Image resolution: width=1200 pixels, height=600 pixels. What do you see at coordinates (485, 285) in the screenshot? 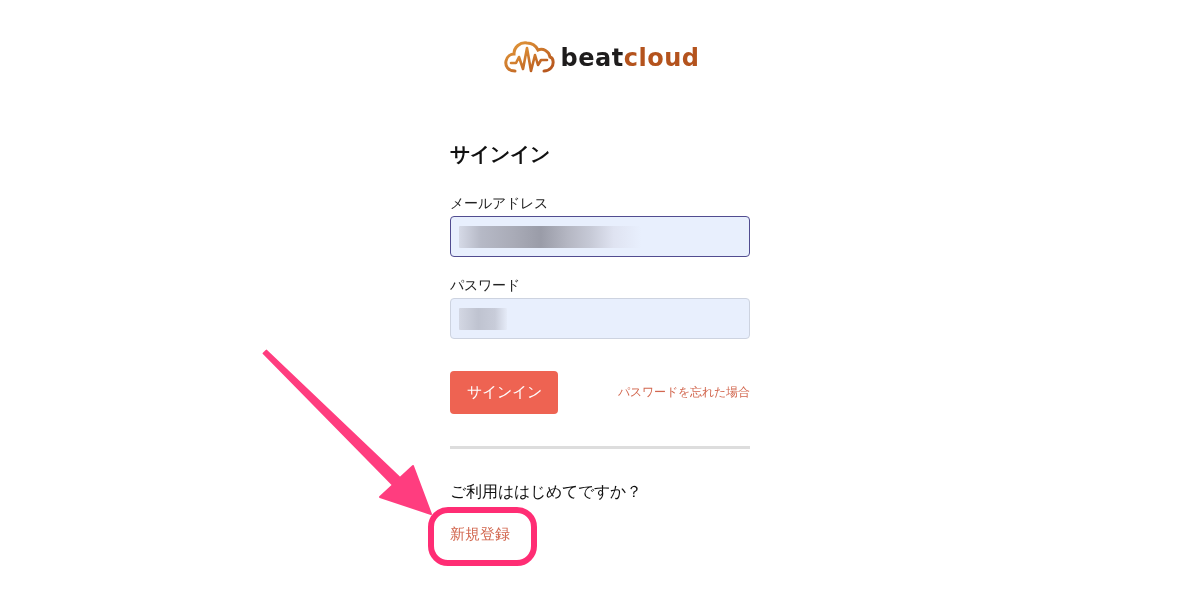
I see `field-label: パスワード` at bounding box center [485, 285].